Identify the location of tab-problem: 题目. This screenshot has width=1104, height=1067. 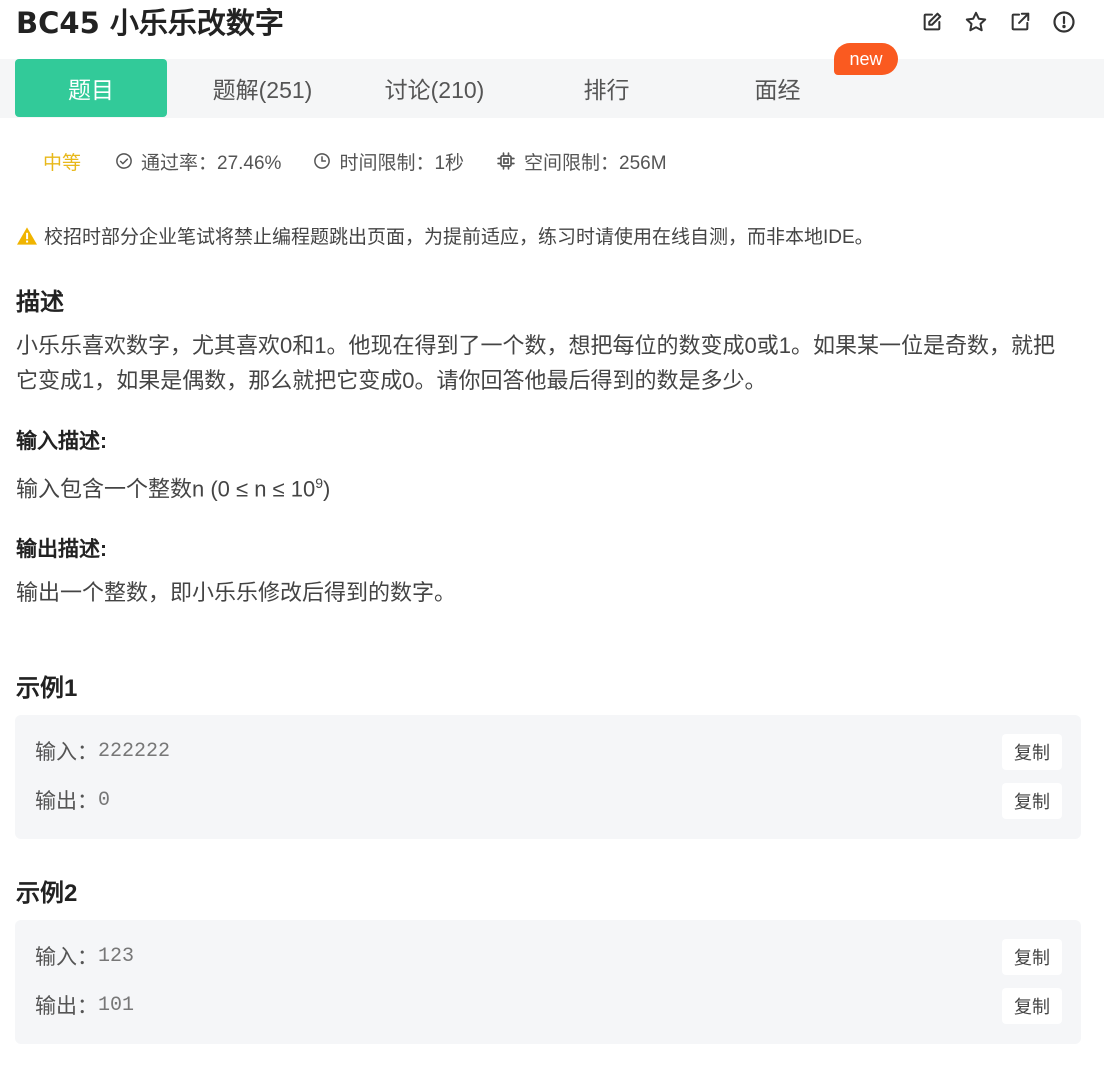
(91, 88).